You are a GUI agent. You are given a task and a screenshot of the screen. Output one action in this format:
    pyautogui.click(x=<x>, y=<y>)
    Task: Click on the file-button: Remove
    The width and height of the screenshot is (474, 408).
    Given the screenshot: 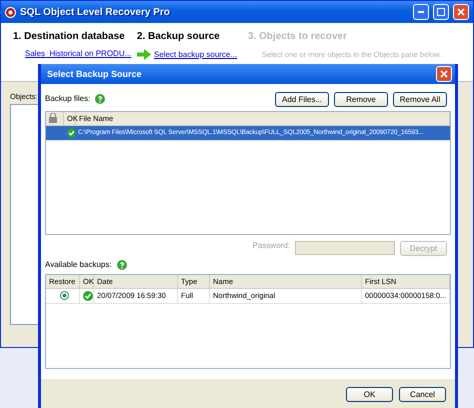 What is the action you would take?
    pyautogui.click(x=361, y=99)
    